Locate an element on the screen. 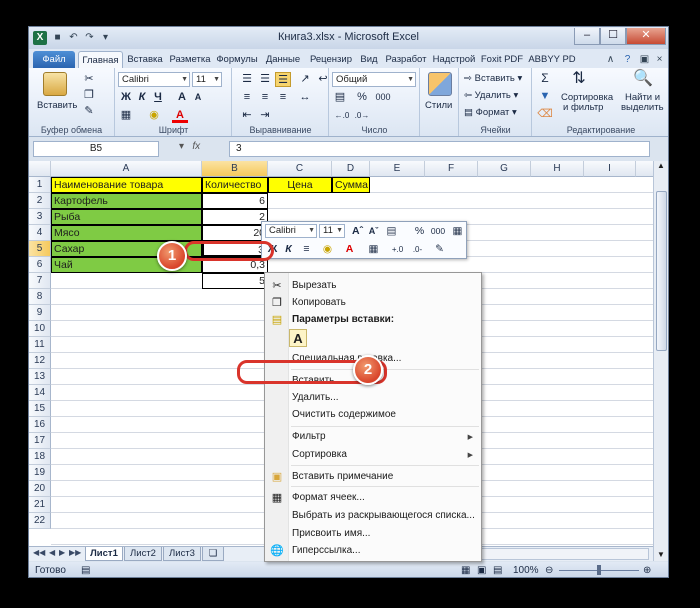 This screenshot has height=608, width=700. mini-merge-icon: ▦ is located at coordinates (457, 231).